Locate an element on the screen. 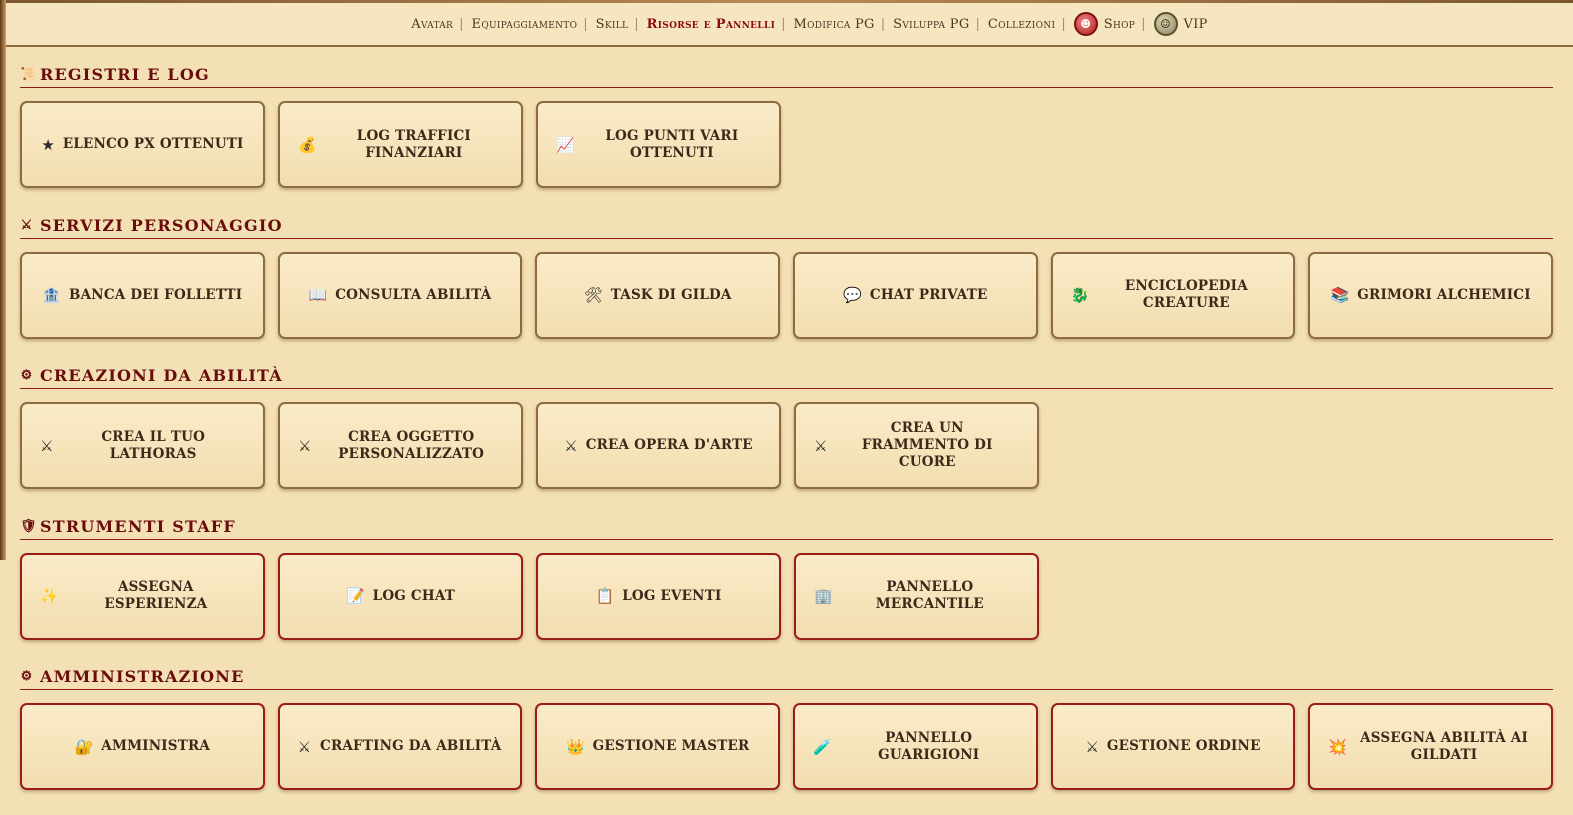 Image resolution: width=1573 pixels, height=815 pixels. nav-shop: ☻ Shop is located at coordinates (1104, 24).